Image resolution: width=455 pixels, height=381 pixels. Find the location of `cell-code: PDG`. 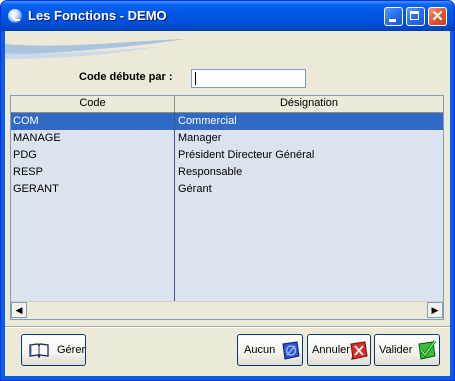

cell-code: PDG is located at coordinates (25, 155).